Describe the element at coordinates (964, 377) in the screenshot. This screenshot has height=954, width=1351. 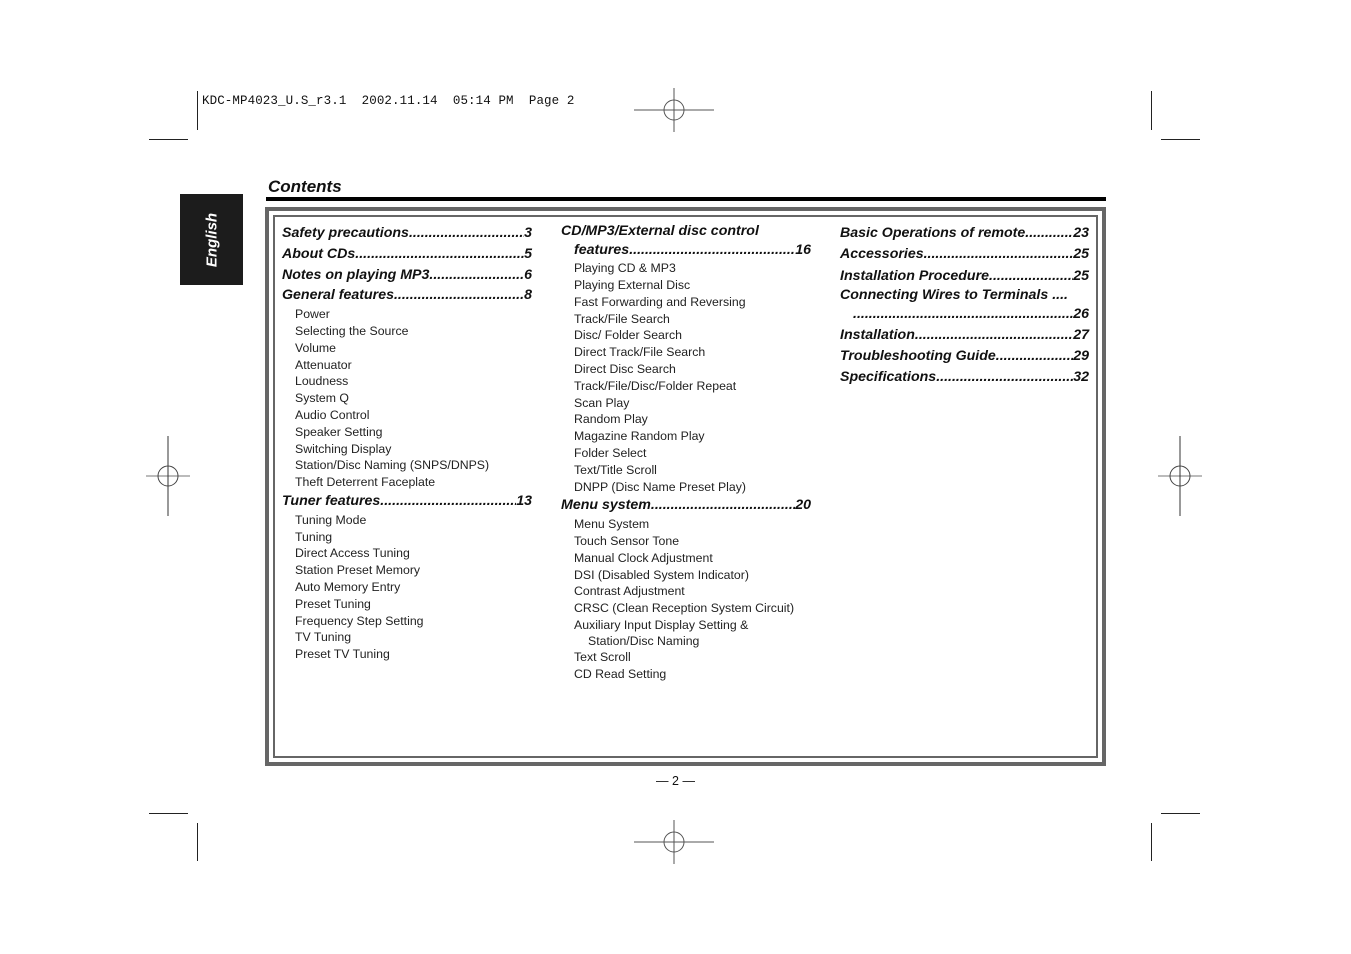
I see `toc-entry: Specifications 32` at that location.